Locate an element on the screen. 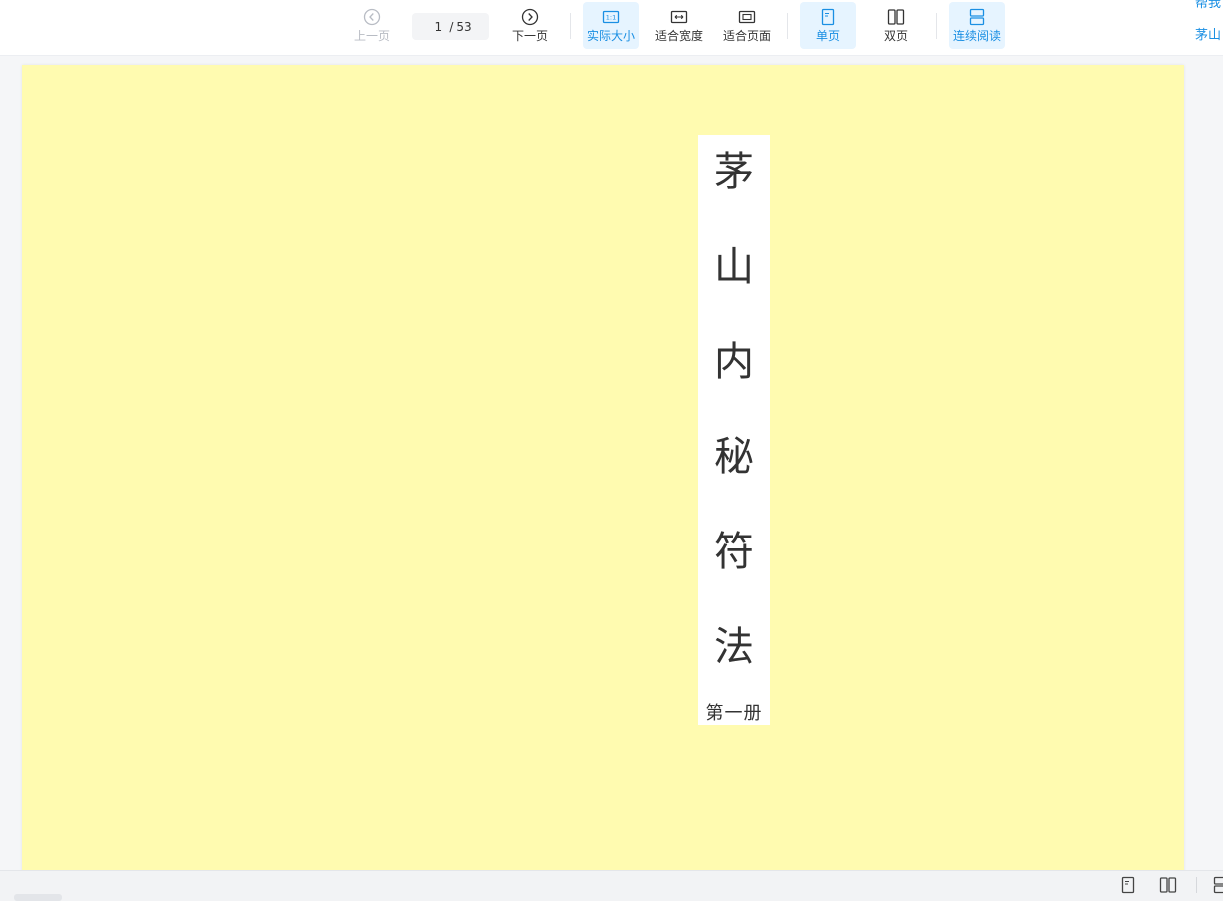  total-pages: 53 is located at coordinates (463, 27).